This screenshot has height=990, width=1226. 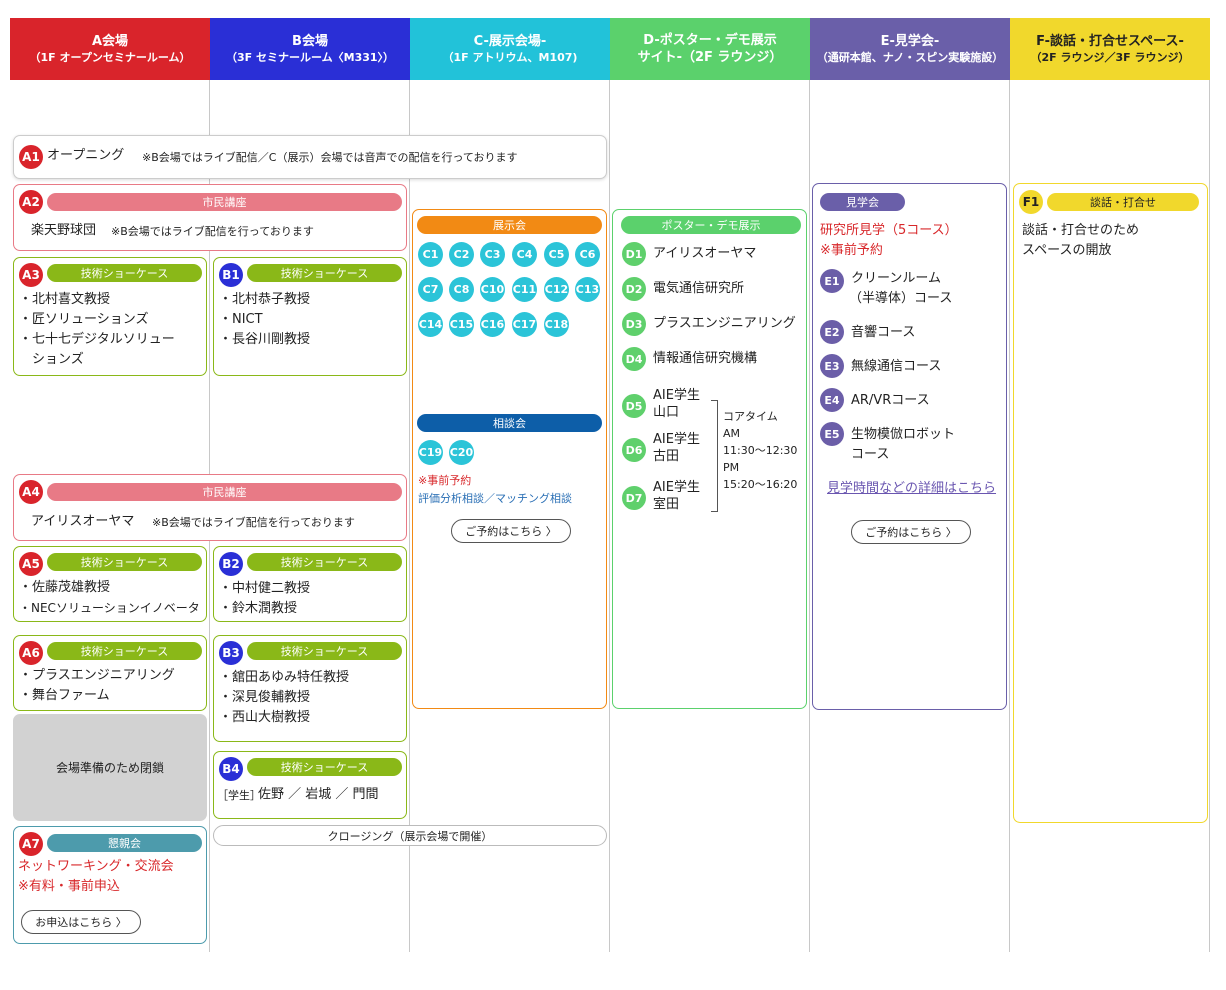 What do you see at coordinates (492, 324) in the screenshot?
I see `exhibit-badge: C16` at bounding box center [492, 324].